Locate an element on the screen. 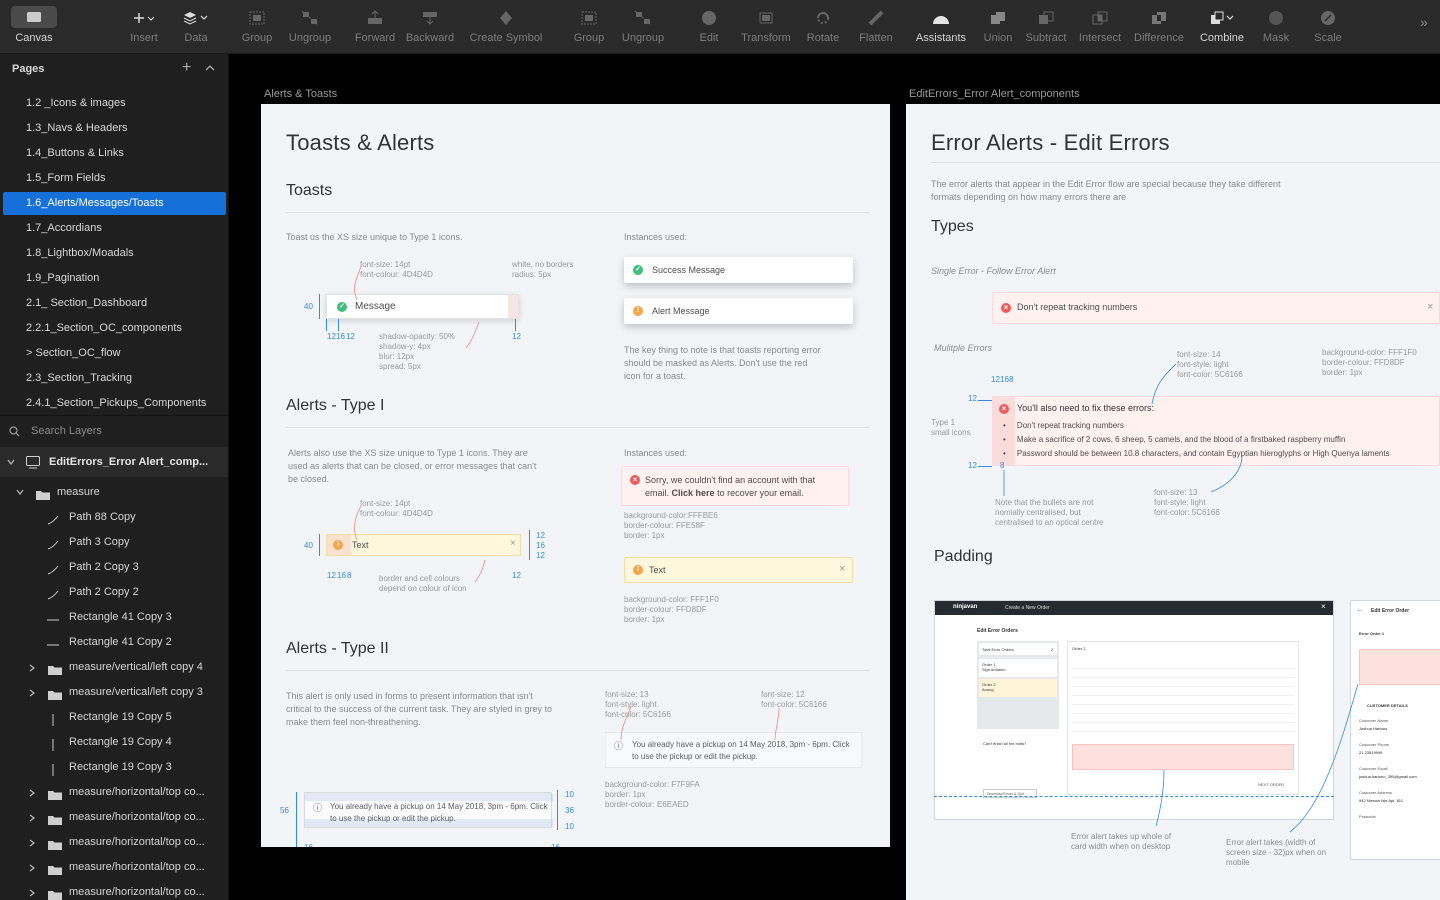  layer-row: Rectangle 41 Copy 3 is located at coordinates (114, 617).